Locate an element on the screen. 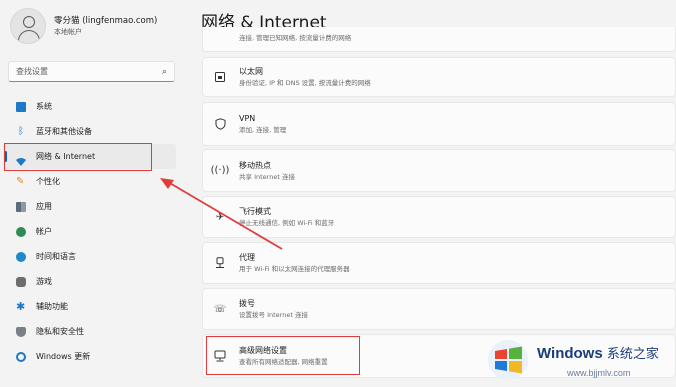 This screenshot has height=387, width=676. card-subtitle: 共享 Internet 连接 is located at coordinates (267, 176).